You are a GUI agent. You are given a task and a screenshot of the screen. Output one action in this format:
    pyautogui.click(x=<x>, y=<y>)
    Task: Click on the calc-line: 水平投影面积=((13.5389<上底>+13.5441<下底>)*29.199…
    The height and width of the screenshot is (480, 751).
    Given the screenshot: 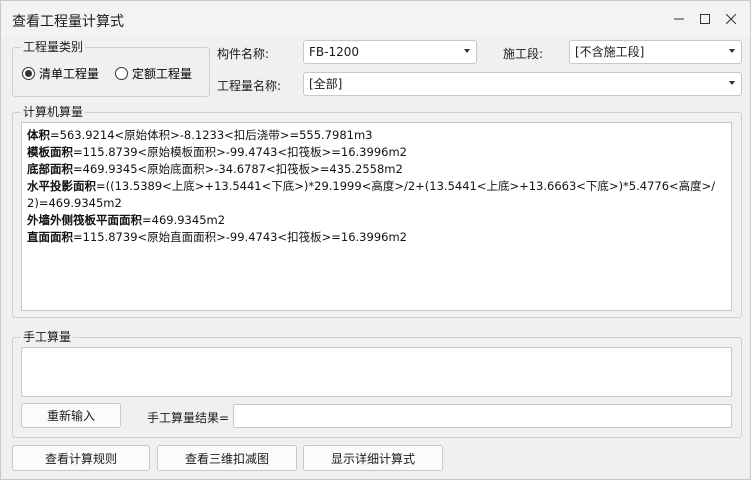 What is the action you would take?
    pyautogui.click(x=376, y=195)
    